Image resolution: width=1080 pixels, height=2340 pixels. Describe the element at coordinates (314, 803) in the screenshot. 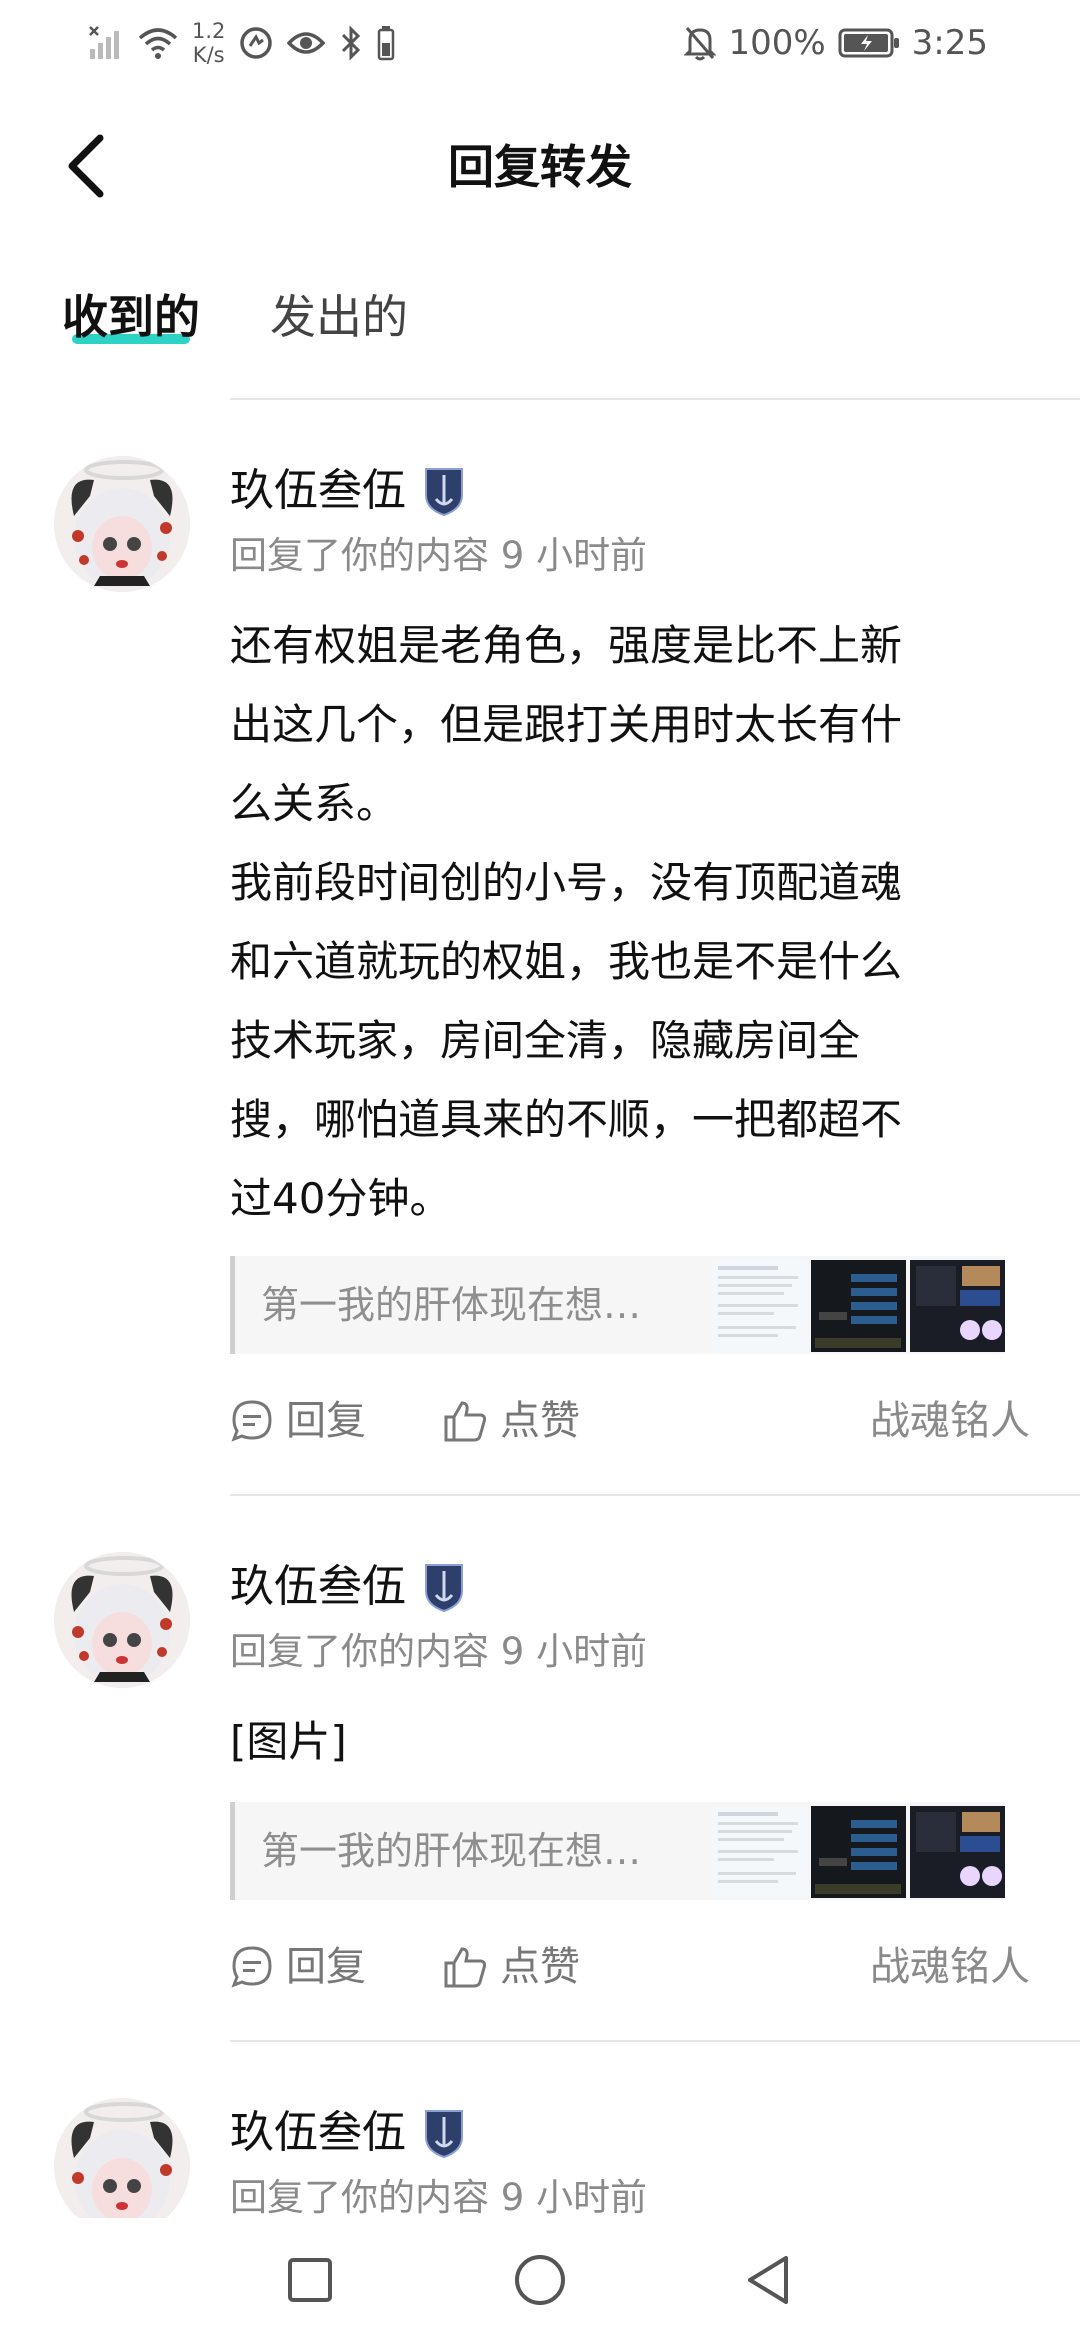

I see `content-line: 么关系。` at that location.